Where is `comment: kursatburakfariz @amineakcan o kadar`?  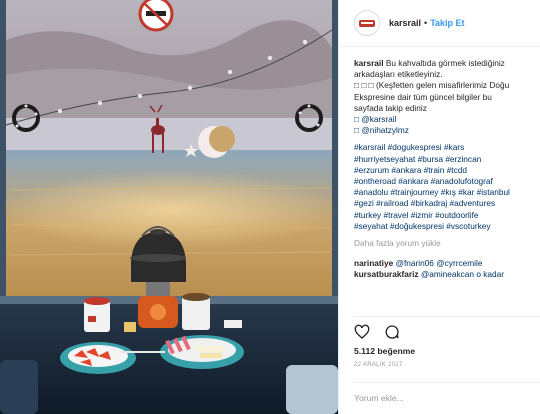 comment: kursatburakfariz @amineakcan o kadar is located at coordinates (444, 274).